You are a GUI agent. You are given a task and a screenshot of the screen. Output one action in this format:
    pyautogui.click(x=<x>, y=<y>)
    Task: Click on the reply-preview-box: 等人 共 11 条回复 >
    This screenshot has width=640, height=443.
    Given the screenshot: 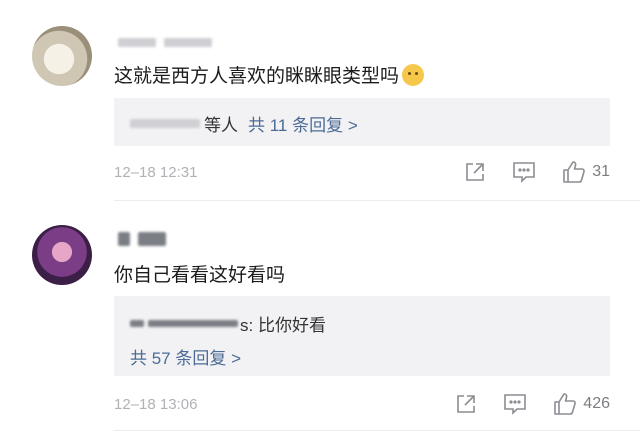 What is the action you would take?
    pyautogui.click(x=362, y=122)
    